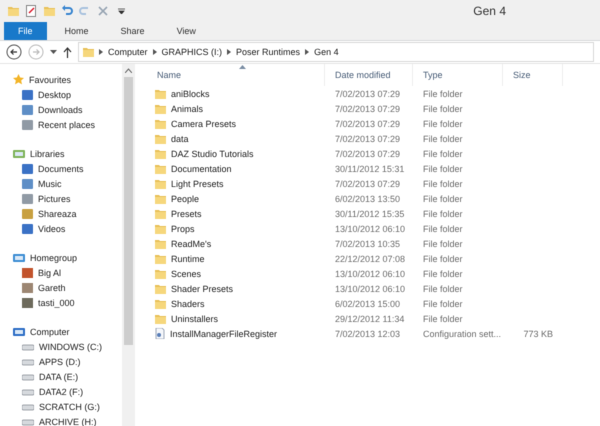  I want to click on nav-item: Recent places, so click(61, 124).